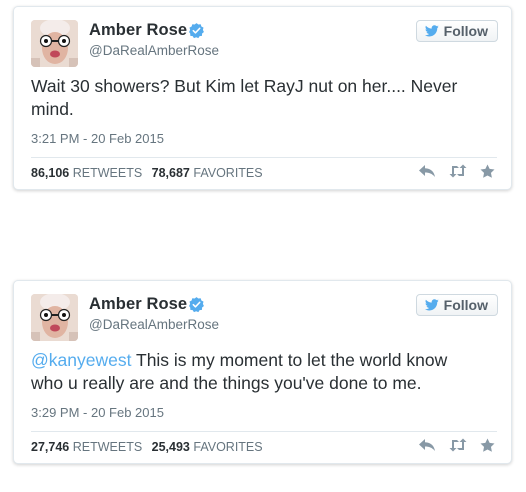 The image size is (526, 492). What do you see at coordinates (97, 412) in the screenshot?
I see `timestamp: 3:29 PM - 20 Feb 2015` at bounding box center [97, 412].